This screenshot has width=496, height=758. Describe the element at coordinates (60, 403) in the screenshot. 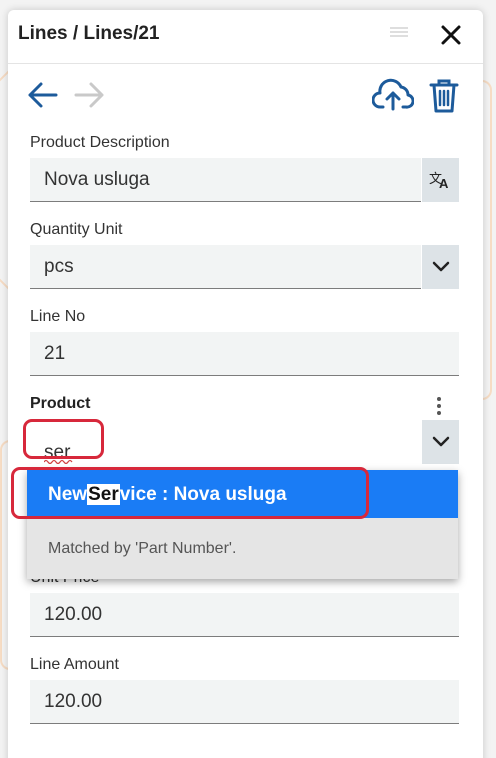

I see `product-label: Product` at that location.